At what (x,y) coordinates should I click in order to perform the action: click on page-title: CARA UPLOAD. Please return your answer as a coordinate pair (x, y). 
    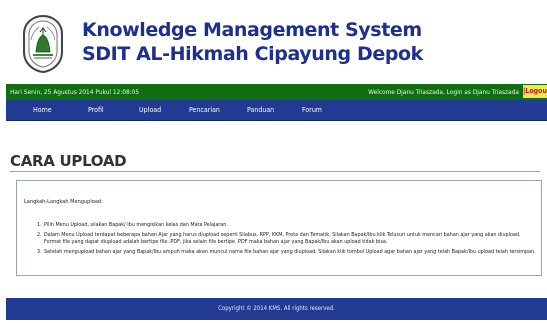
    Looking at the image, I should click on (68, 161).